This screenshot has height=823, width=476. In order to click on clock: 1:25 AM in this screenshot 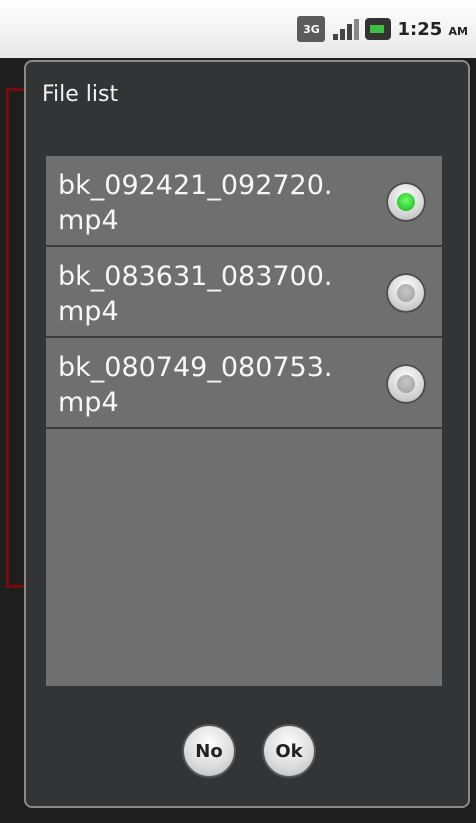, I will do `click(432, 29)`.